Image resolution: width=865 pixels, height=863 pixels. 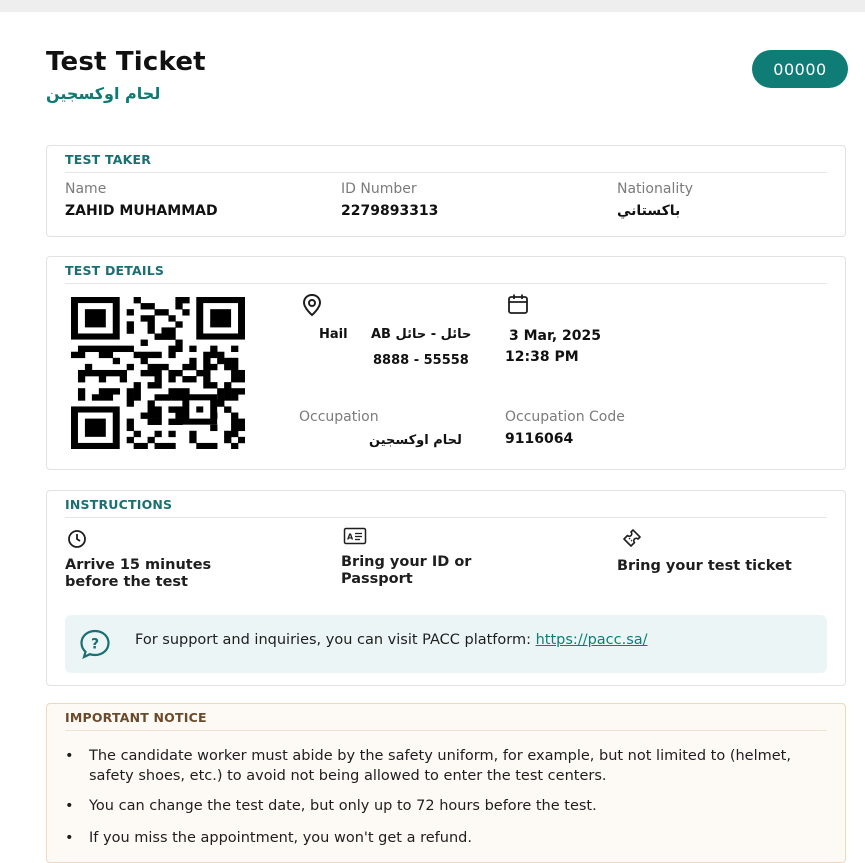 What do you see at coordinates (415, 440) in the screenshot?
I see `occupation-value: لحام اوكسجين` at bounding box center [415, 440].